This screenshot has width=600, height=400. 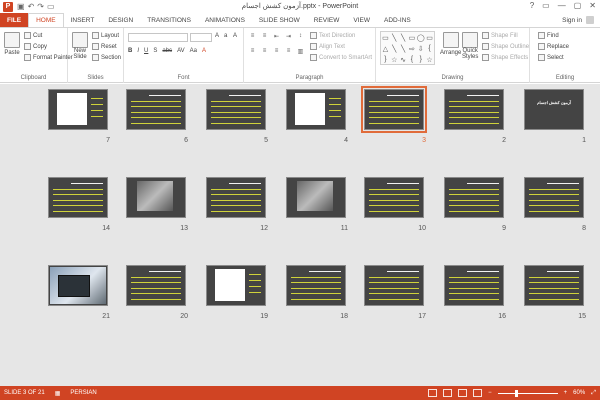 I want to click on sign-in-label: Sign in, so click(x=572, y=20).